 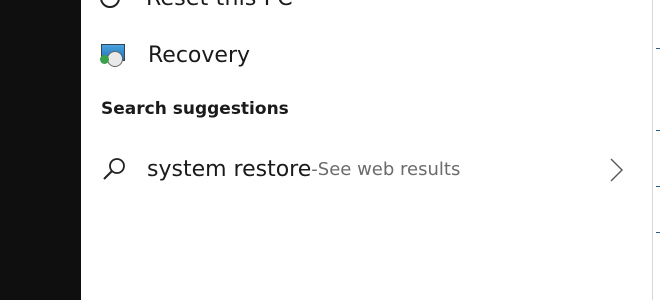 I want to click on suggestion-query: system restore, so click(x=229, y=169).